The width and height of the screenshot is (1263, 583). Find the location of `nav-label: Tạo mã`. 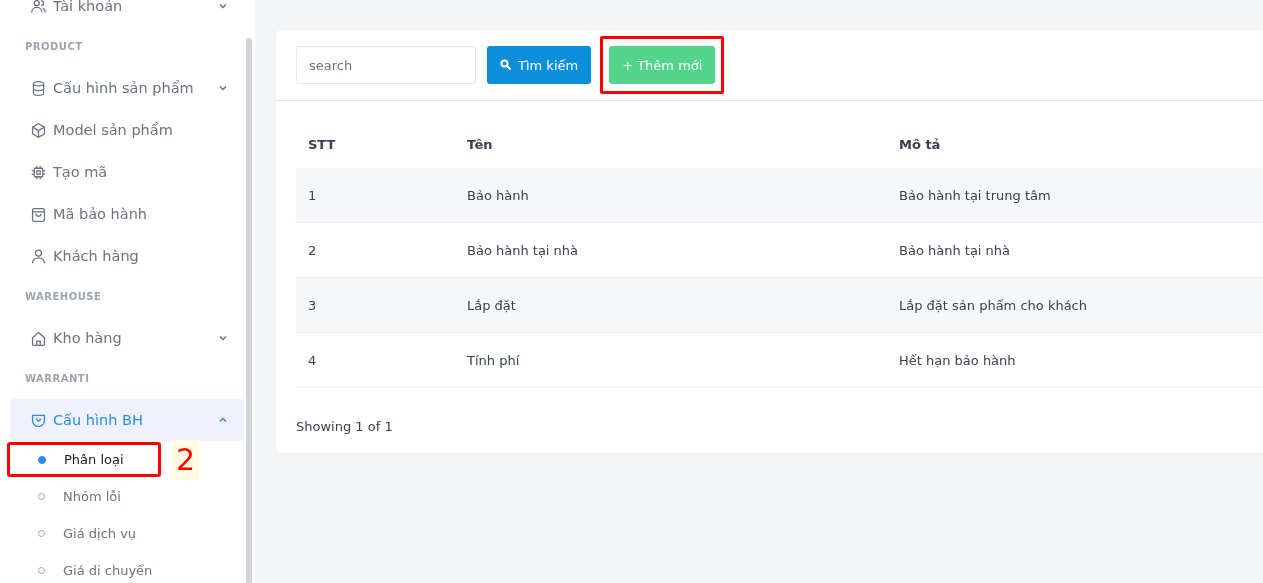

nav-label: Tạo mã is located at coordinates (81, 172).